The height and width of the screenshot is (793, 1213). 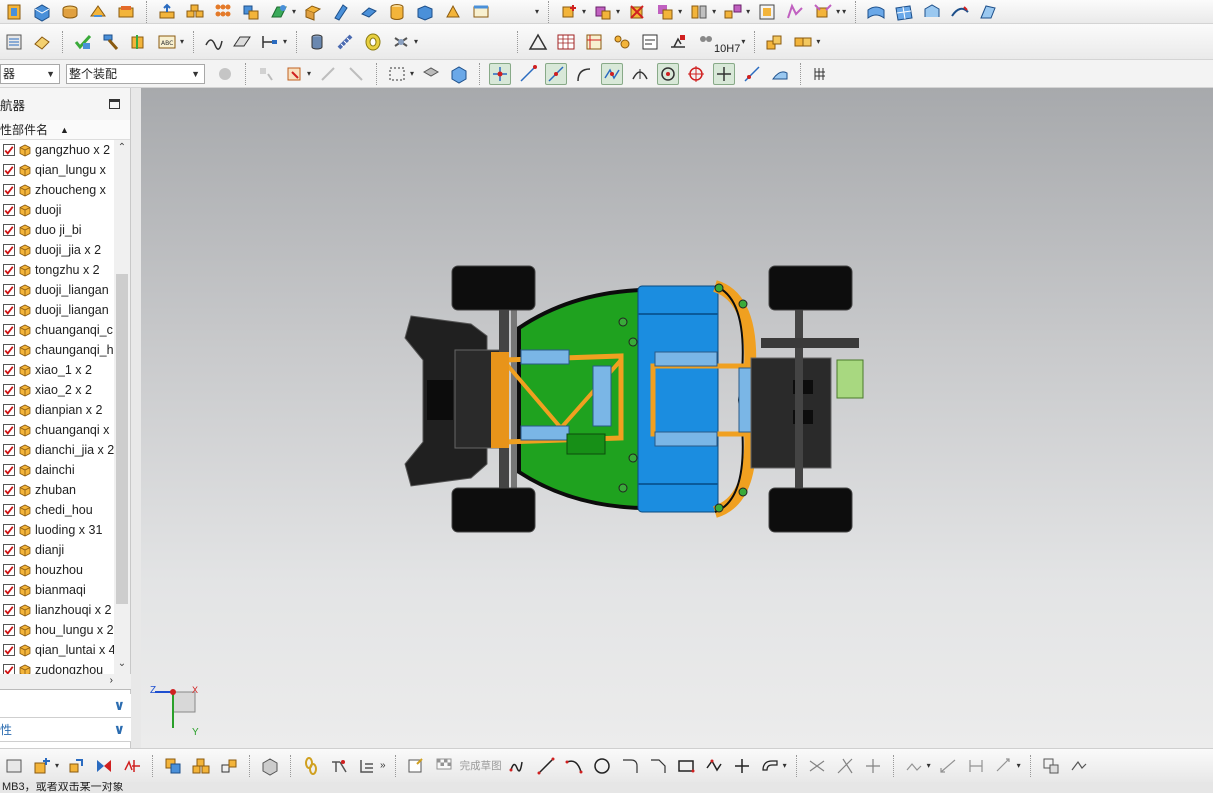 I want to click on sketch-settings-icon, so click(x=1051, y=766).